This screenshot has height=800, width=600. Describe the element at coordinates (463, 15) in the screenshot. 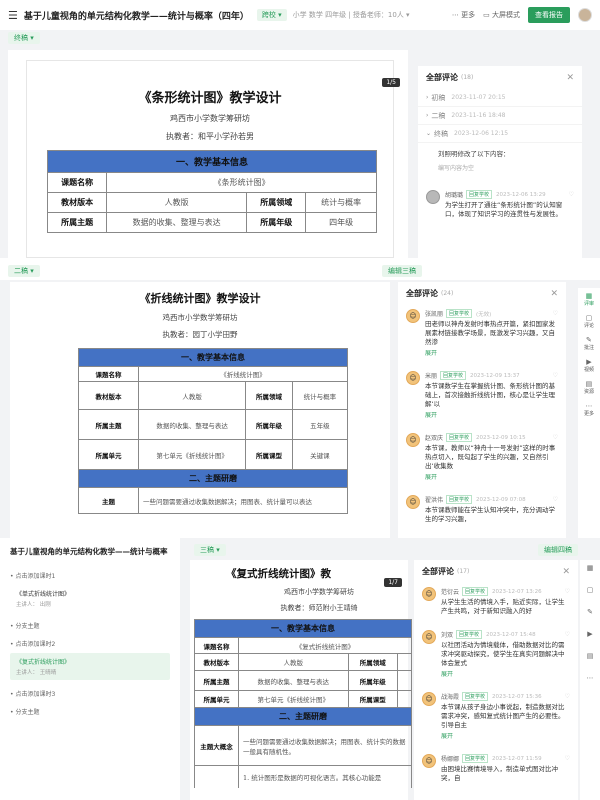

I see `more-menu: ⋯ 更多` at that location.